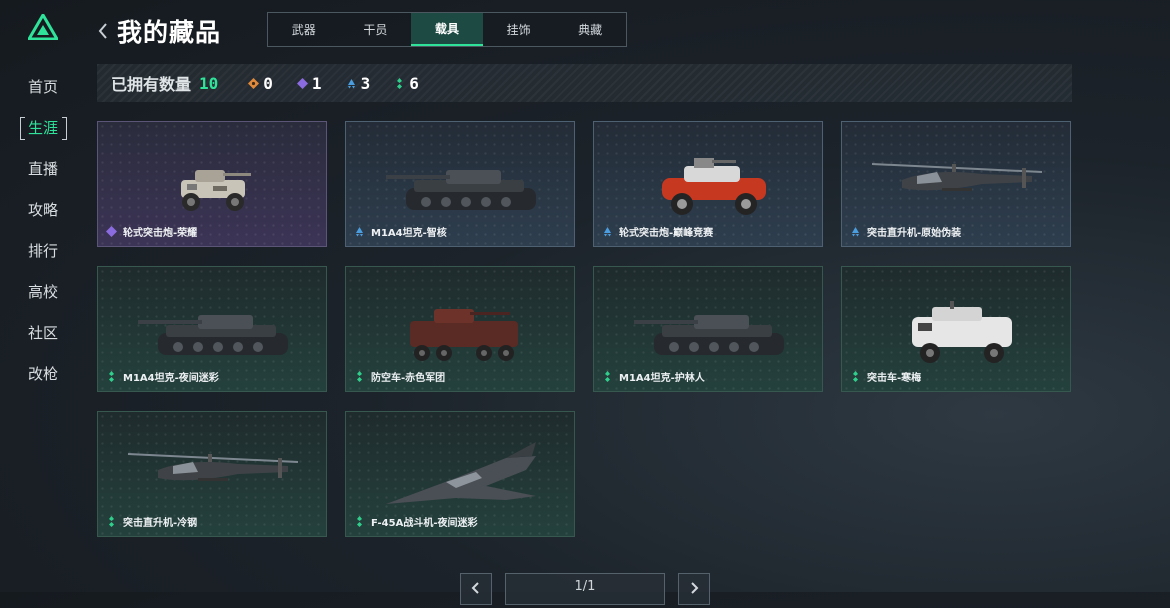  I want to click on tab-1: 干员, so click(376, 29).